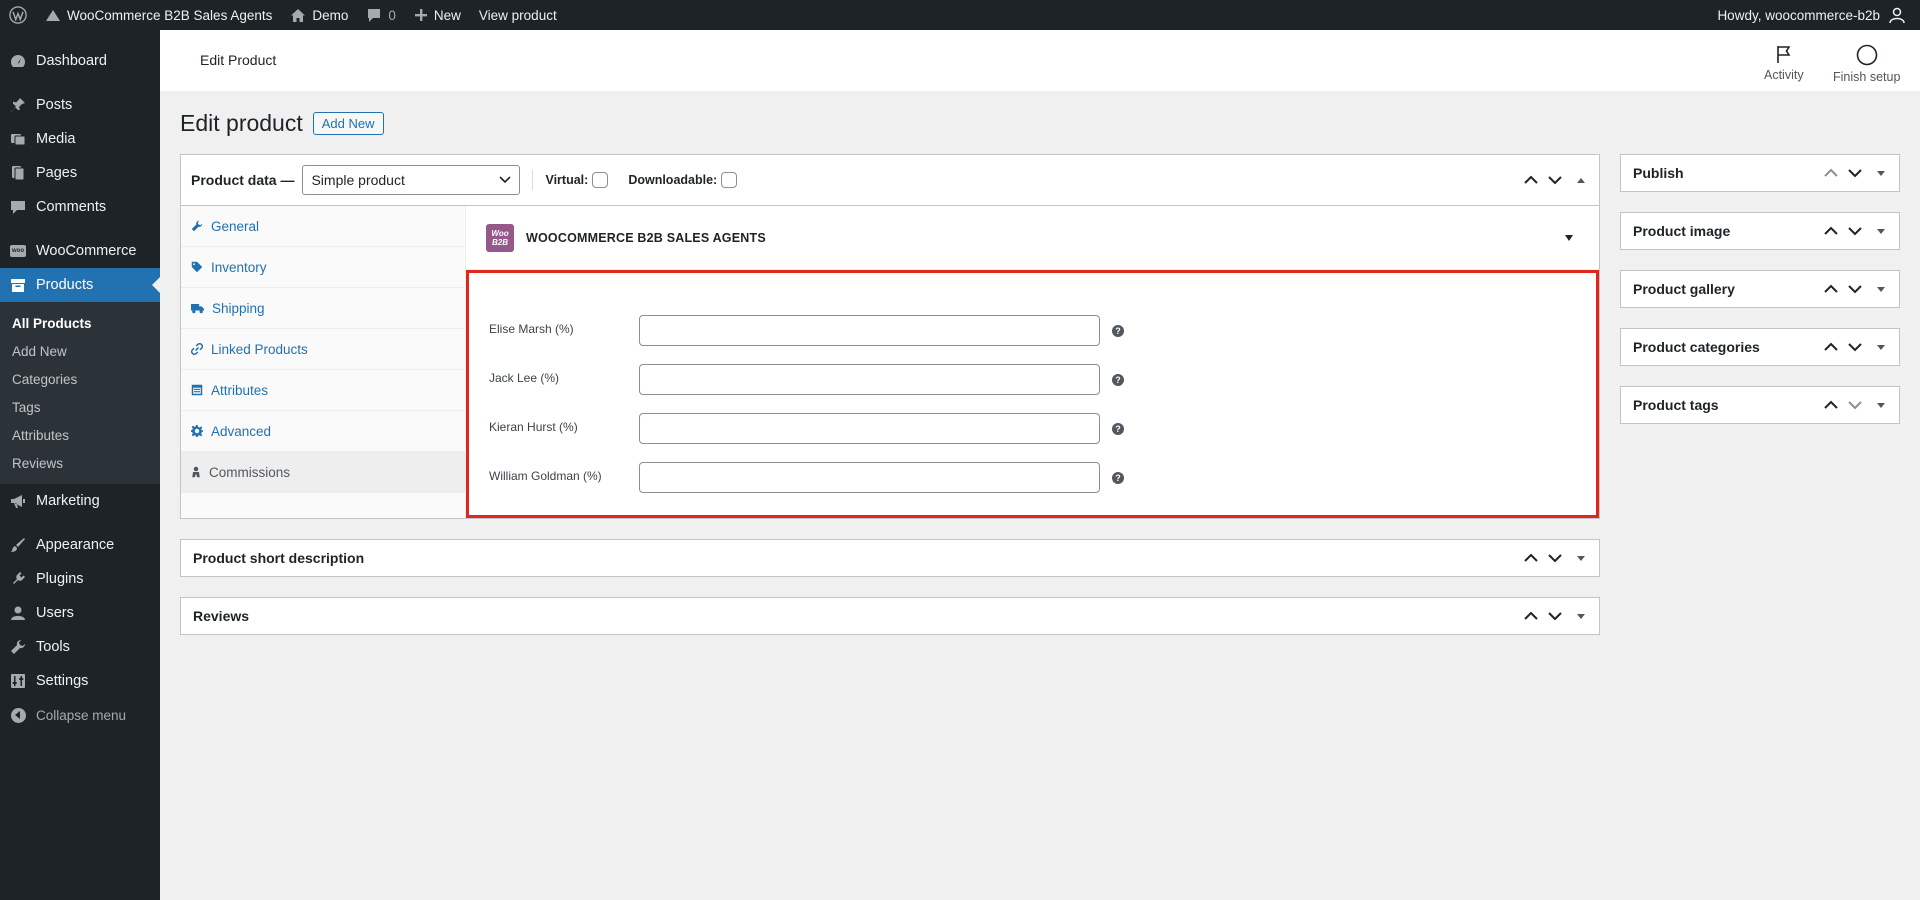 This screenshot has width=1920, height=900. Describe the element at coordinates (437, 15) in the screenshot. I see `new-content-link: New` at that location.